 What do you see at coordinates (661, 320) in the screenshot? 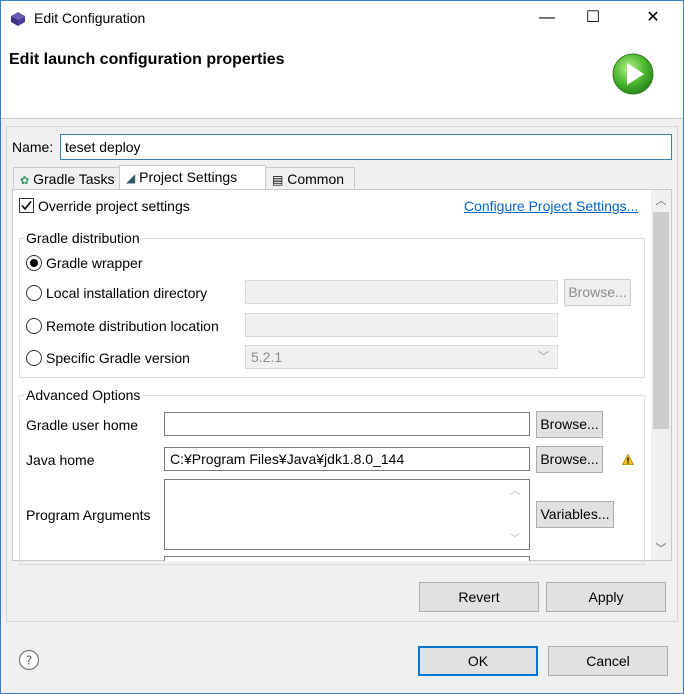
I see `scrollbar-thumb` at bounding box center [661, 320].